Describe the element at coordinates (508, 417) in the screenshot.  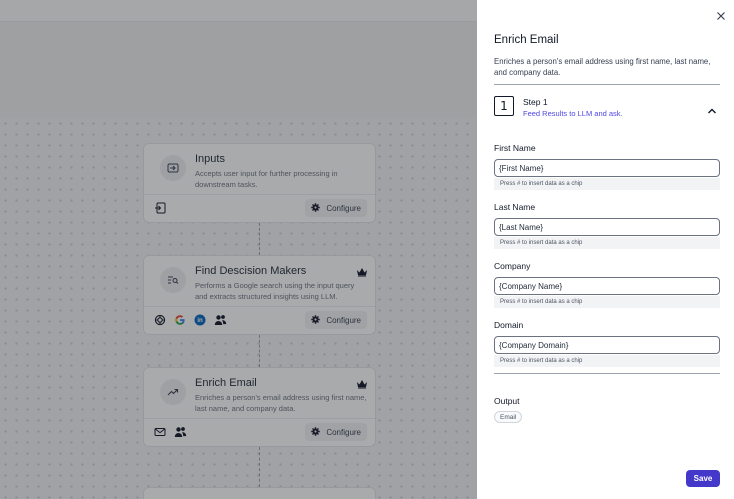
I see `output-chip: Email` at that location.